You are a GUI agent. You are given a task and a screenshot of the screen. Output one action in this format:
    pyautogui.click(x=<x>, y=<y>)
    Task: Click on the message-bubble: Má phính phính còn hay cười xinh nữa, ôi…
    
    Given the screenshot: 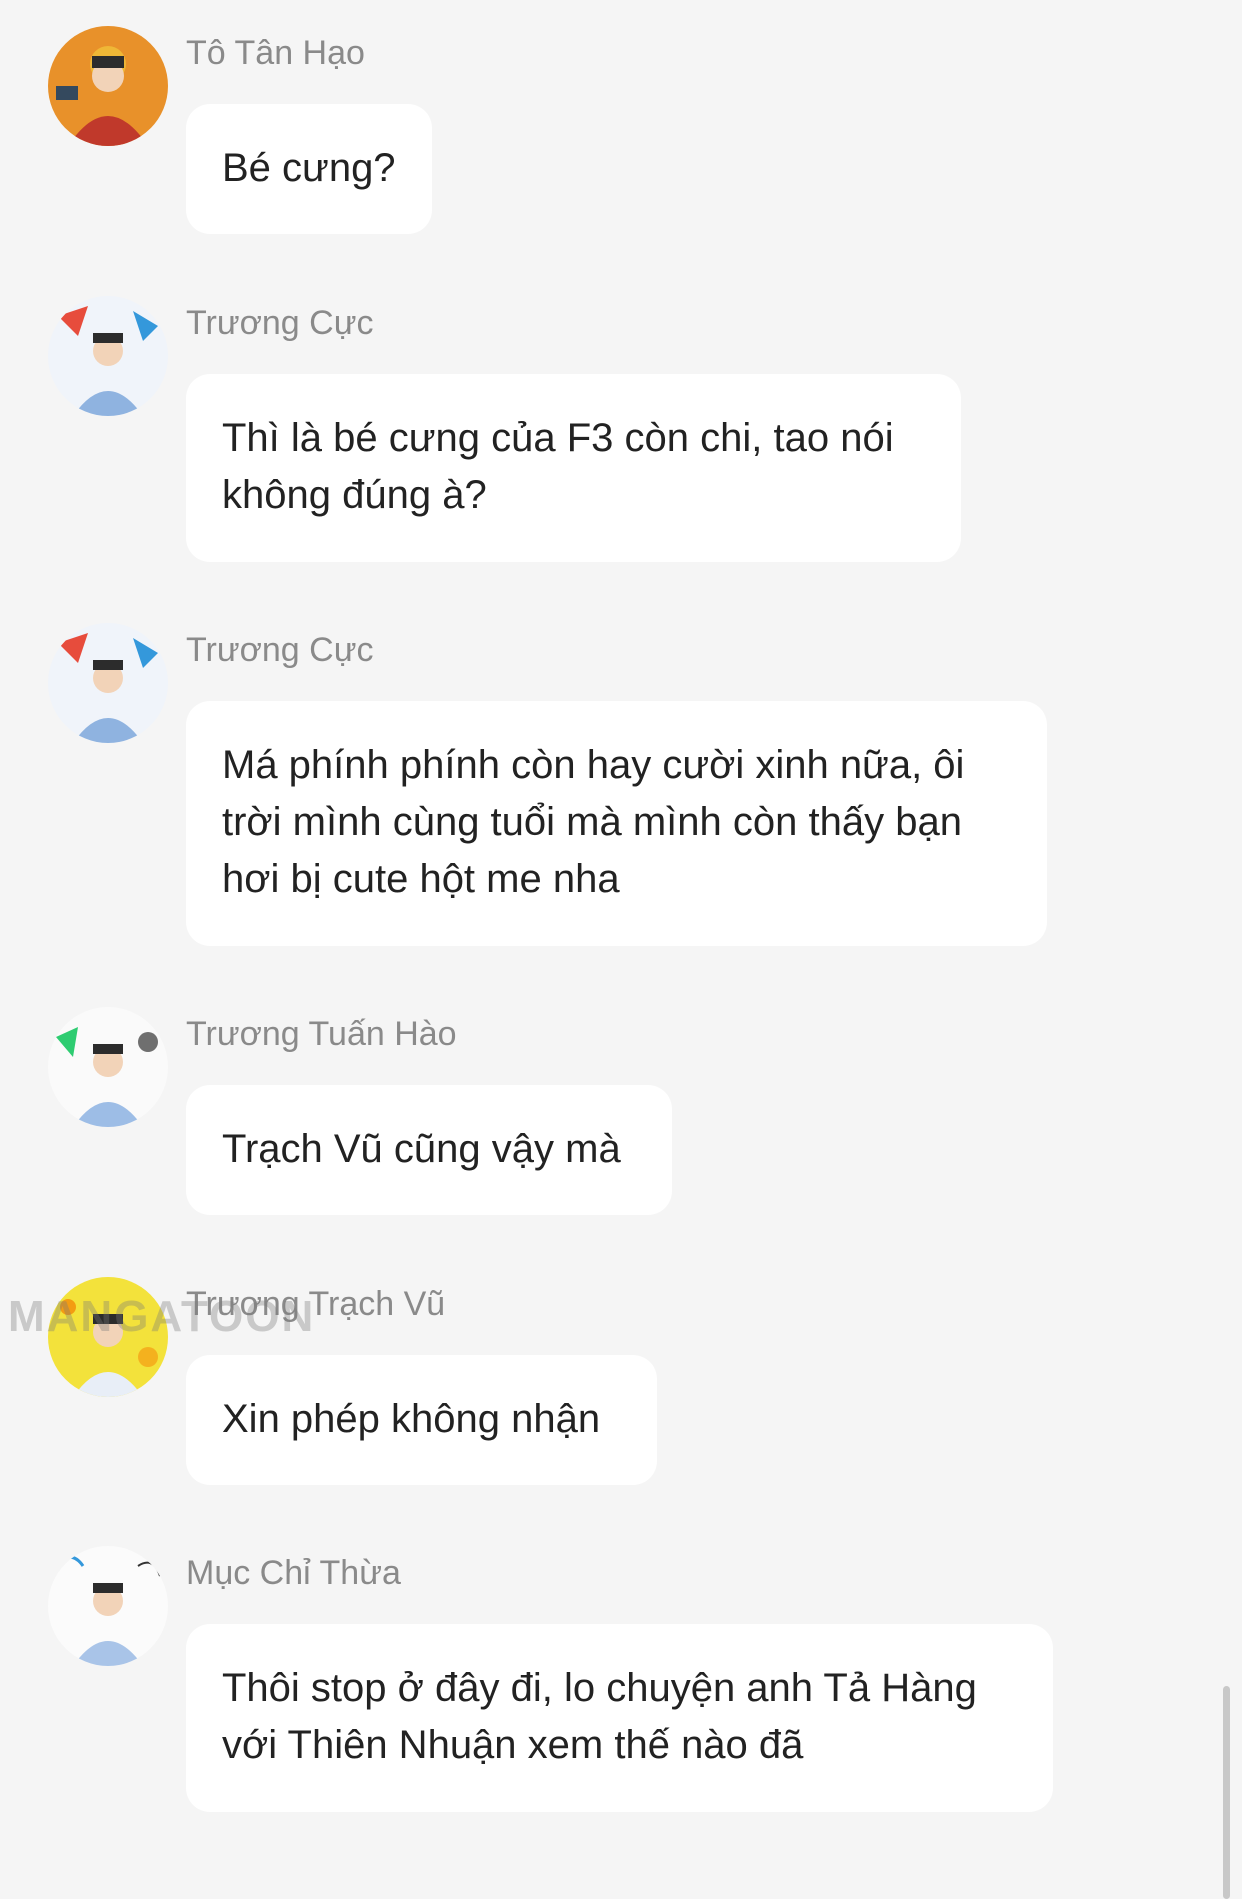 What is the action you would take?
    pyautogui.click(x=616, y=823)
    